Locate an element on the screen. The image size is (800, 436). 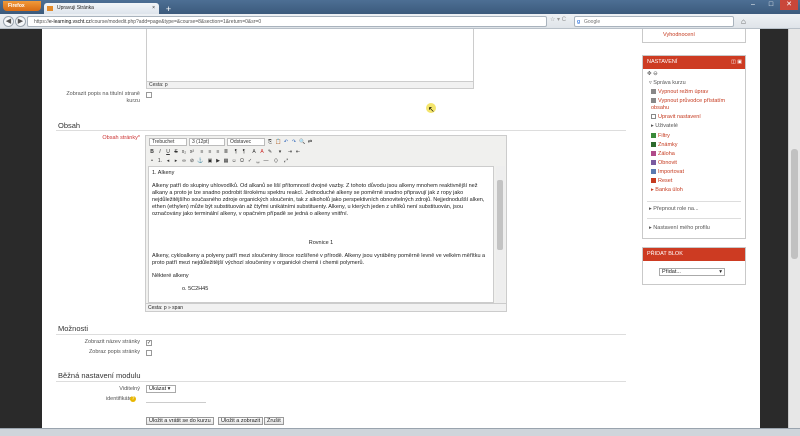
underline-icon: U is located at coordinates (168, 152).